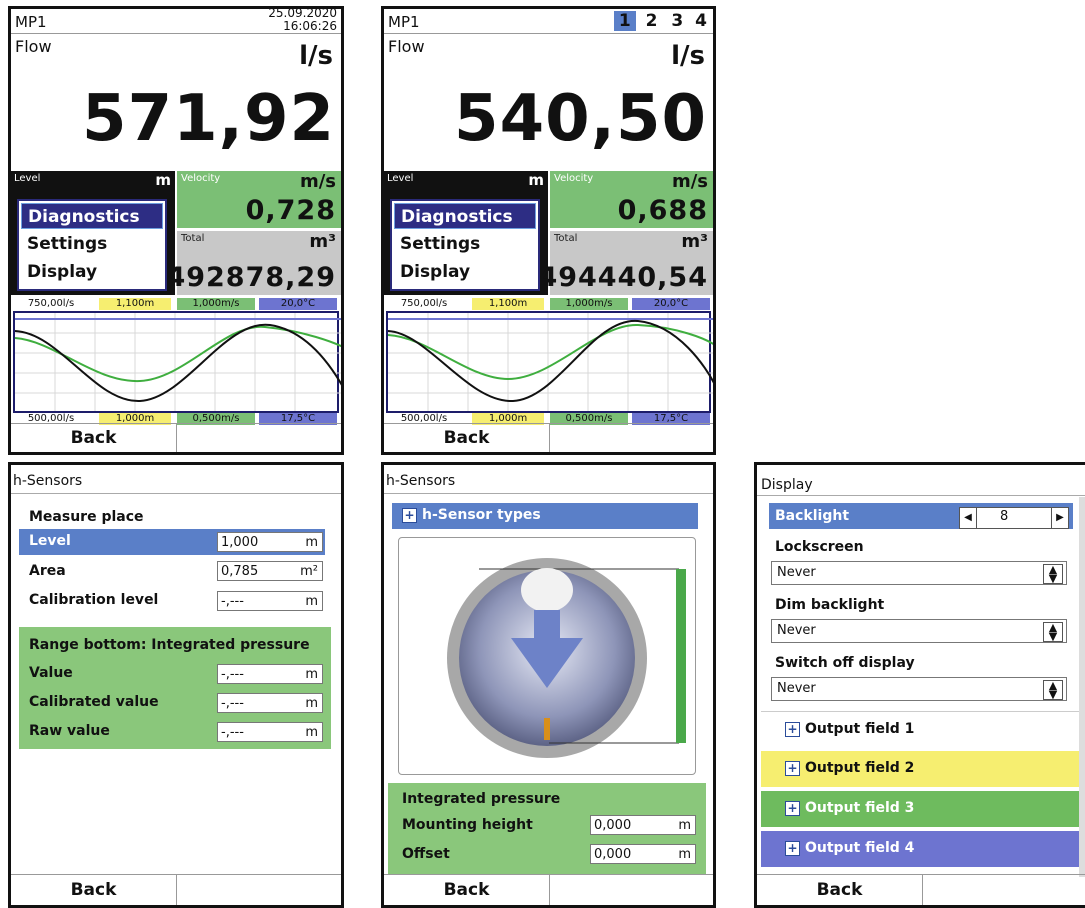 This screenshot has height=908, width=1085. Describe the element at coordinates (481, 515) in the screenshot. I see `sensor-types-label: h-Sensor types` at that location.